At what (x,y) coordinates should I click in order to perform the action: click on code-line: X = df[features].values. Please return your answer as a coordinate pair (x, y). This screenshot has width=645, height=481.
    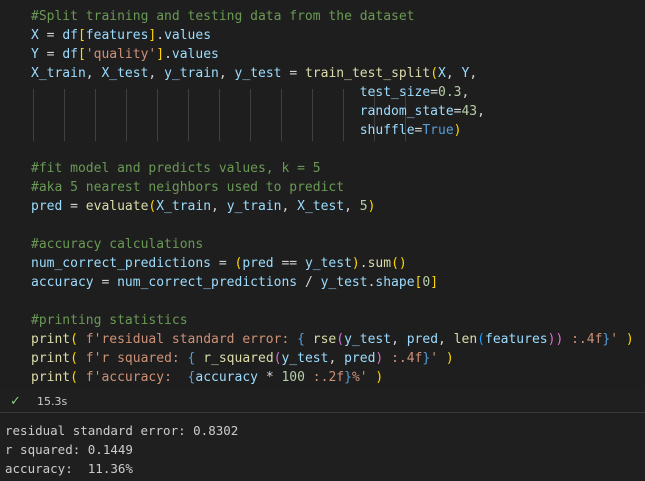
    Looking at the image, I should click on (332, 35).